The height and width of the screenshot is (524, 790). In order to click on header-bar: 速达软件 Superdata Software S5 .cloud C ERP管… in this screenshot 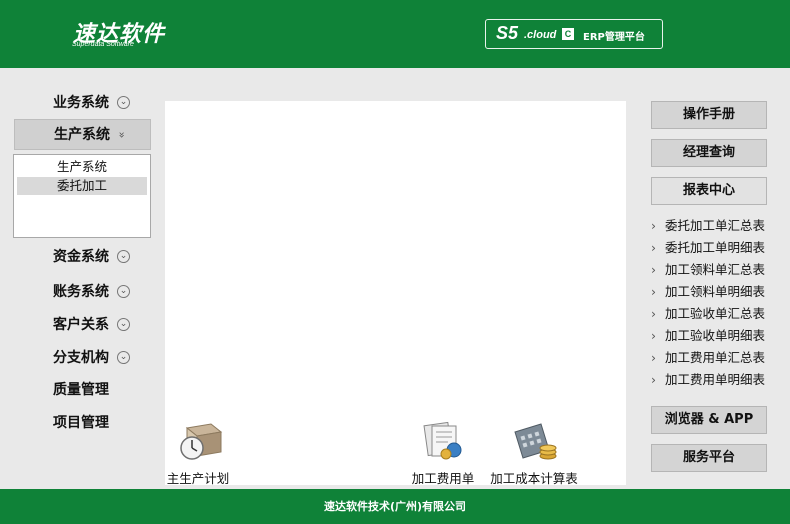, I will do `click(395, 34)`.